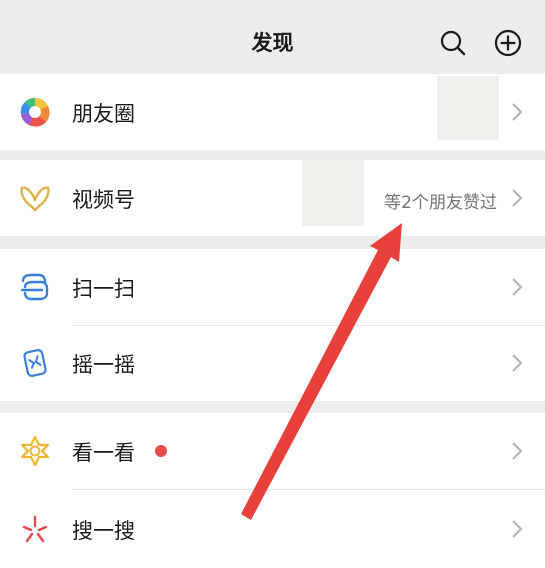 This screenshot has height=568, width=545. What do you see at coordinates (35, 198) in the screenshot?
I see `channels-butterfly-icon` at bounding box center [35, 198].